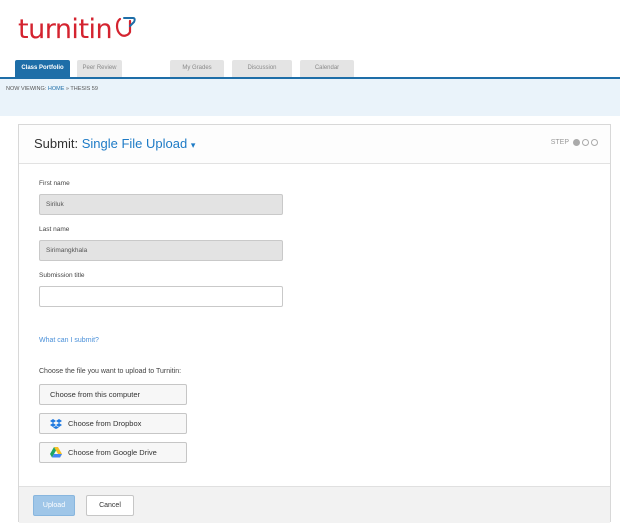  I want to click on header-band: NOW VIEWING: HOME » THESIS 59, so click(310, 97).